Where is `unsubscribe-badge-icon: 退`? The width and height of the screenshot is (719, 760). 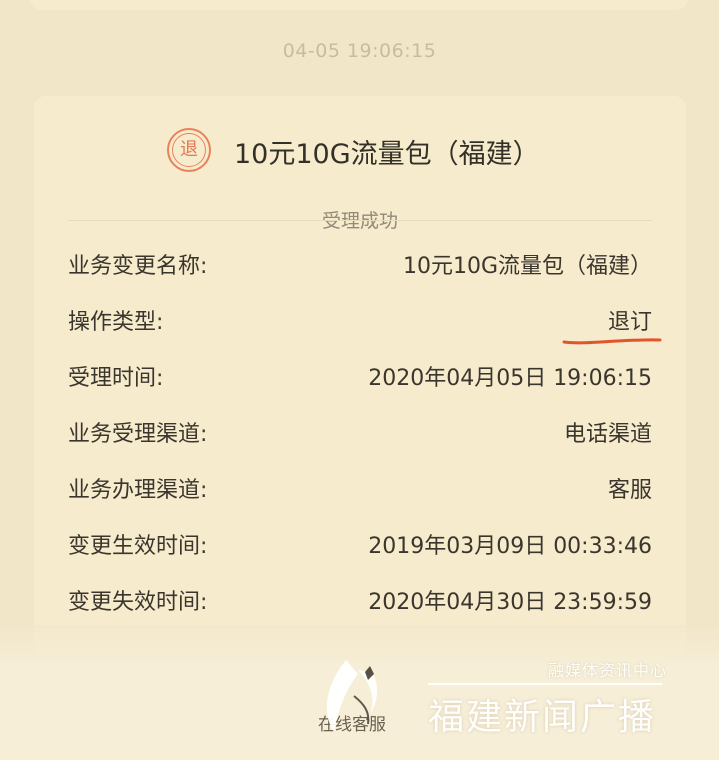 unsubscribe-badge-icon: 退 is located at coordinates (189, 150).